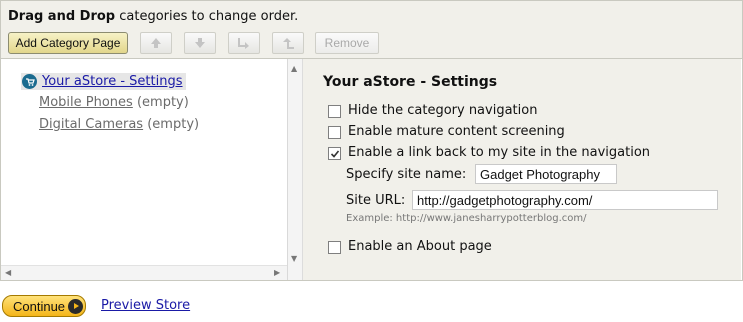  Describe the element at coordinates (112, 81) in the screenshot. I see `tree-item-label: Your aStore - Settings` at that location.